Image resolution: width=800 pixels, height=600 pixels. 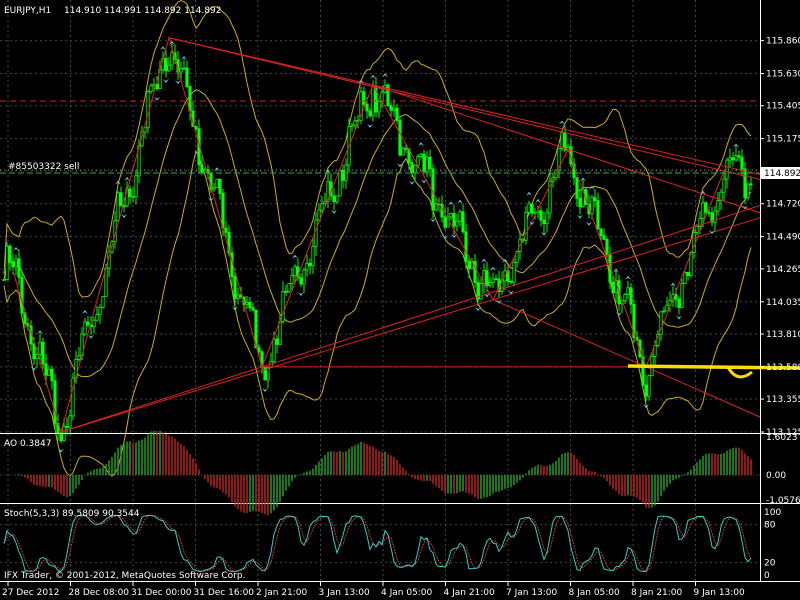 What do you see at coordinates (142, 11) in the screenshot?
I see `ohlc-label: 114.910 114.991 114.892 114.892` at bounding box center [142, 11].